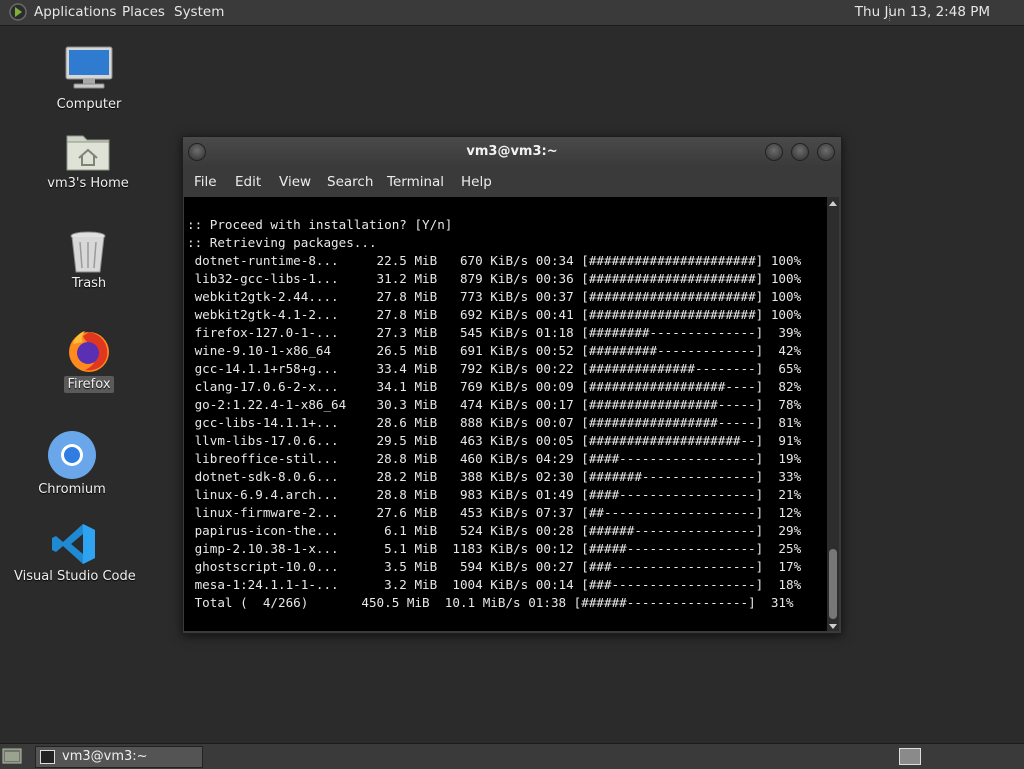 The image size is (1024, 769). Describe the element at coordinates (89, 283) in the screenshot. I see `desktop-icon-label: Trash` at that location.